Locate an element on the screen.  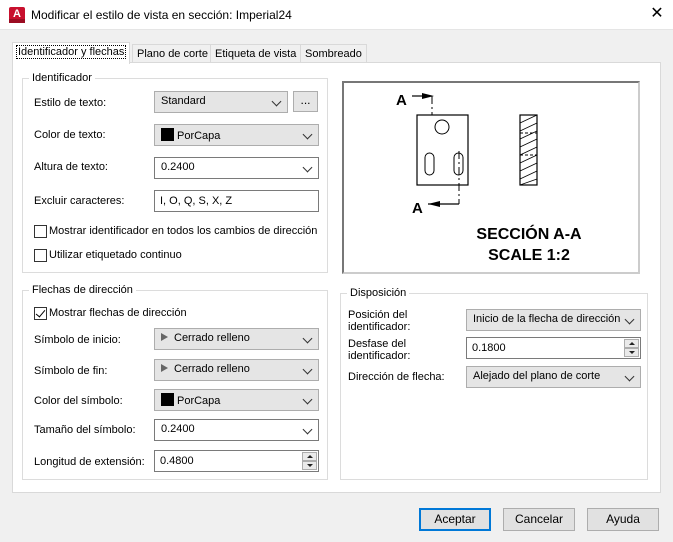
continuous-labeling-checkbox is located at coordinates (40, 255).